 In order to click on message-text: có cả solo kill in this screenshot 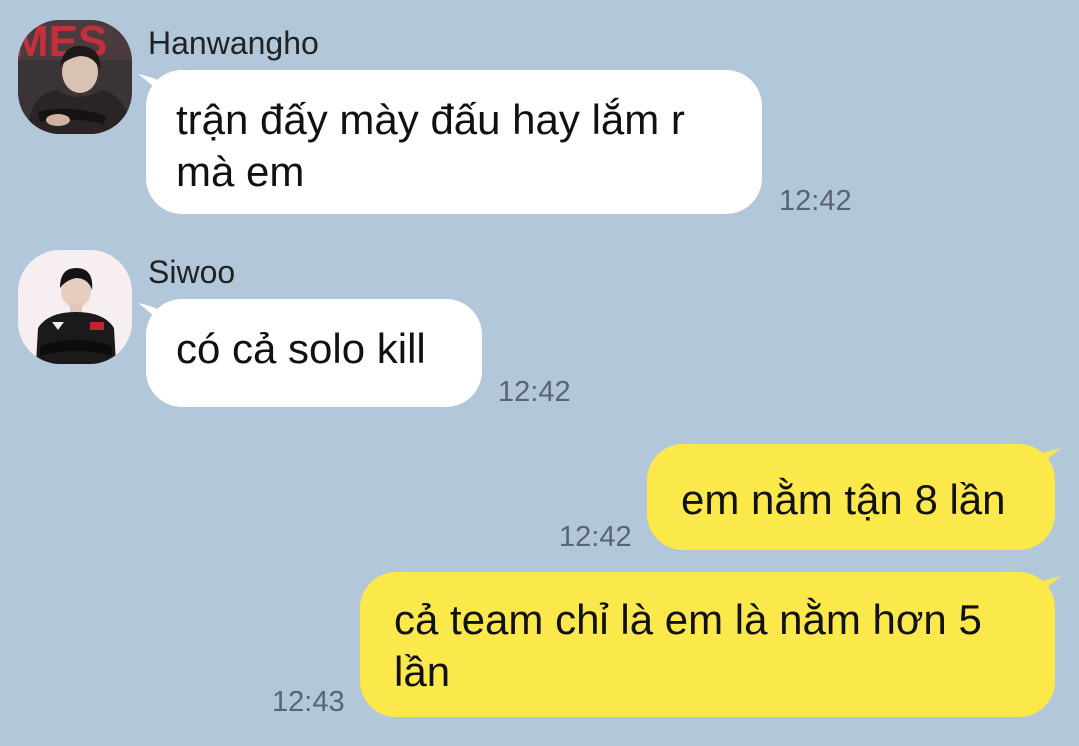, I will do `click(301, 348)`.